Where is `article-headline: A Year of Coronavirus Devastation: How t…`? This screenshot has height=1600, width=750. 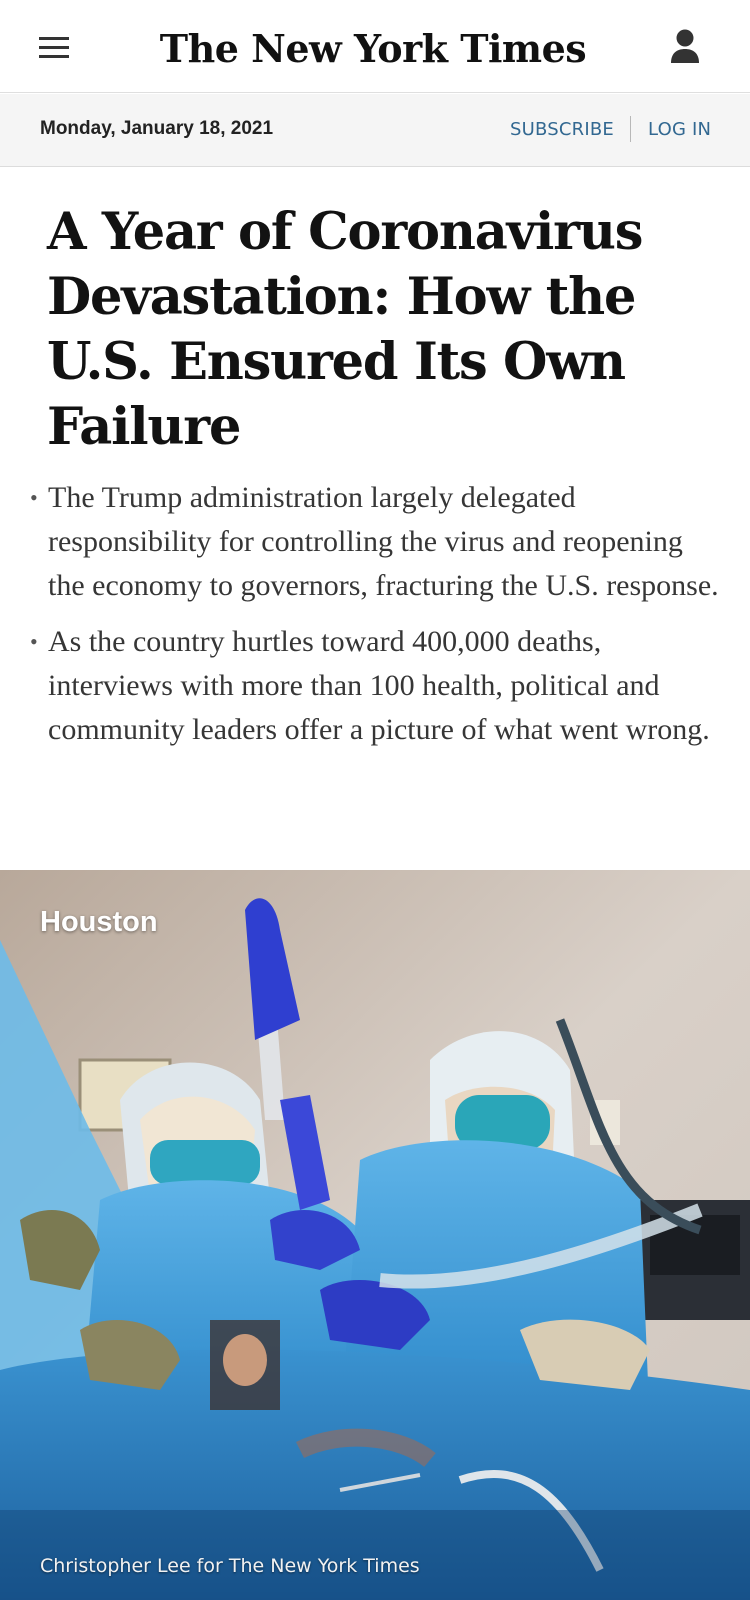
article-headline: A Year of Coronavirus Devastation: How t… is located at coordinates (377, 330).